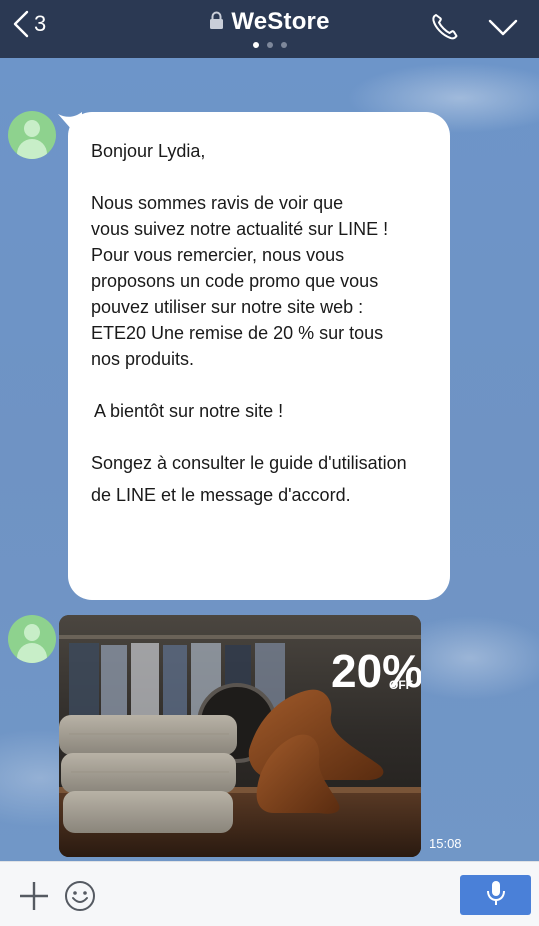 The height and width of the screenshot is (926, 539). What do you see at coordinates (240, 229) in the screenshot?
I see `message-line: vous suivez notre actualité sur LINE !` at bounding box center [240, 229].